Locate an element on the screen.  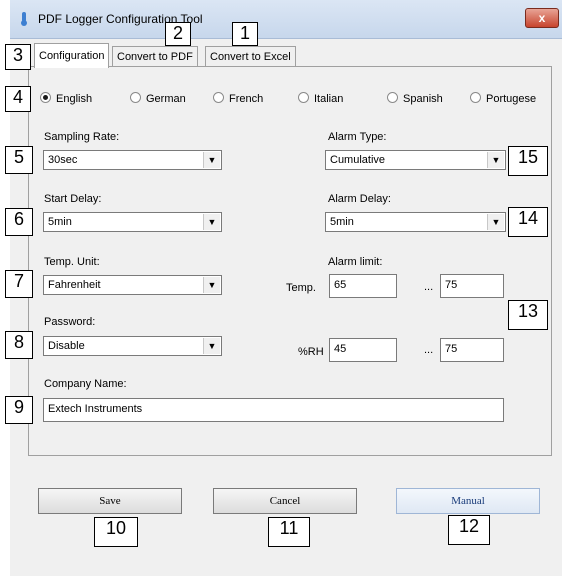
tab-convert-to-pdf: Convert to PDF is located at coordinates (155, 56).